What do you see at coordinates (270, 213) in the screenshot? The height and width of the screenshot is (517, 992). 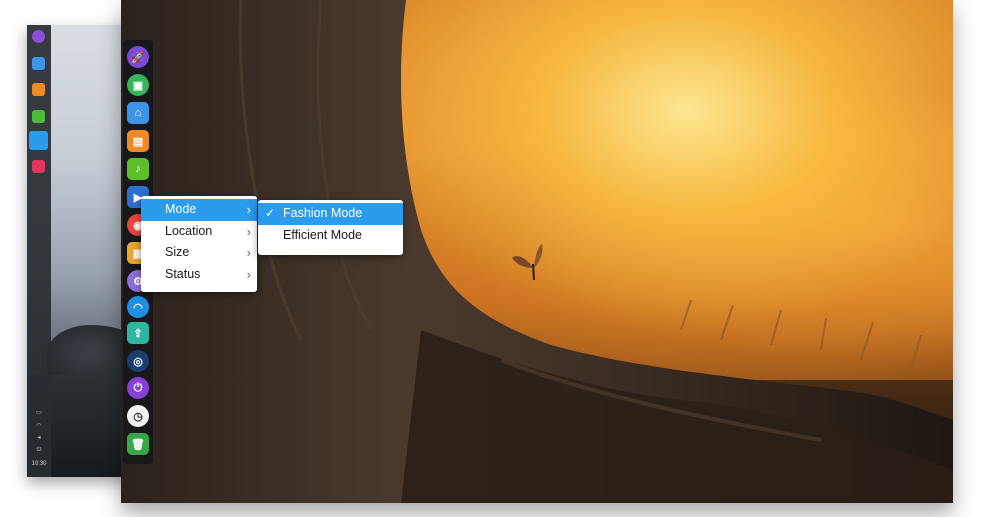 I see `checkmark-icon: ✓` at bounding box center [270, 213].